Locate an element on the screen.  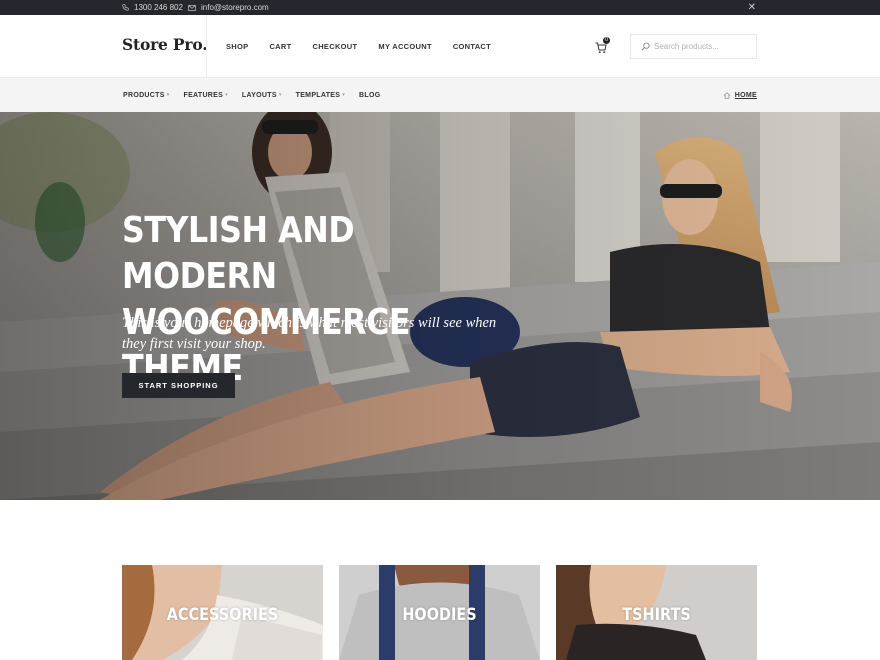
email-contact: info@storepro.com is located at coordinates (228, 7).